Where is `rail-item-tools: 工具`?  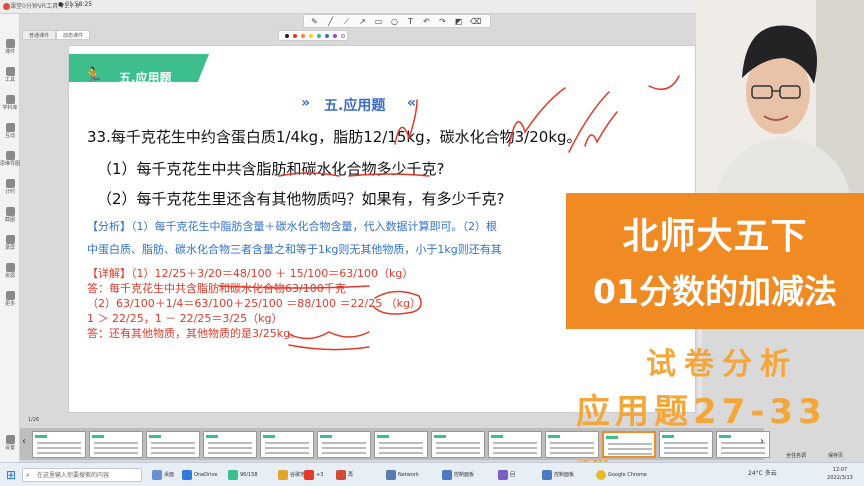
rail-item-tools: 工具 is located at coordinates (10, 78).